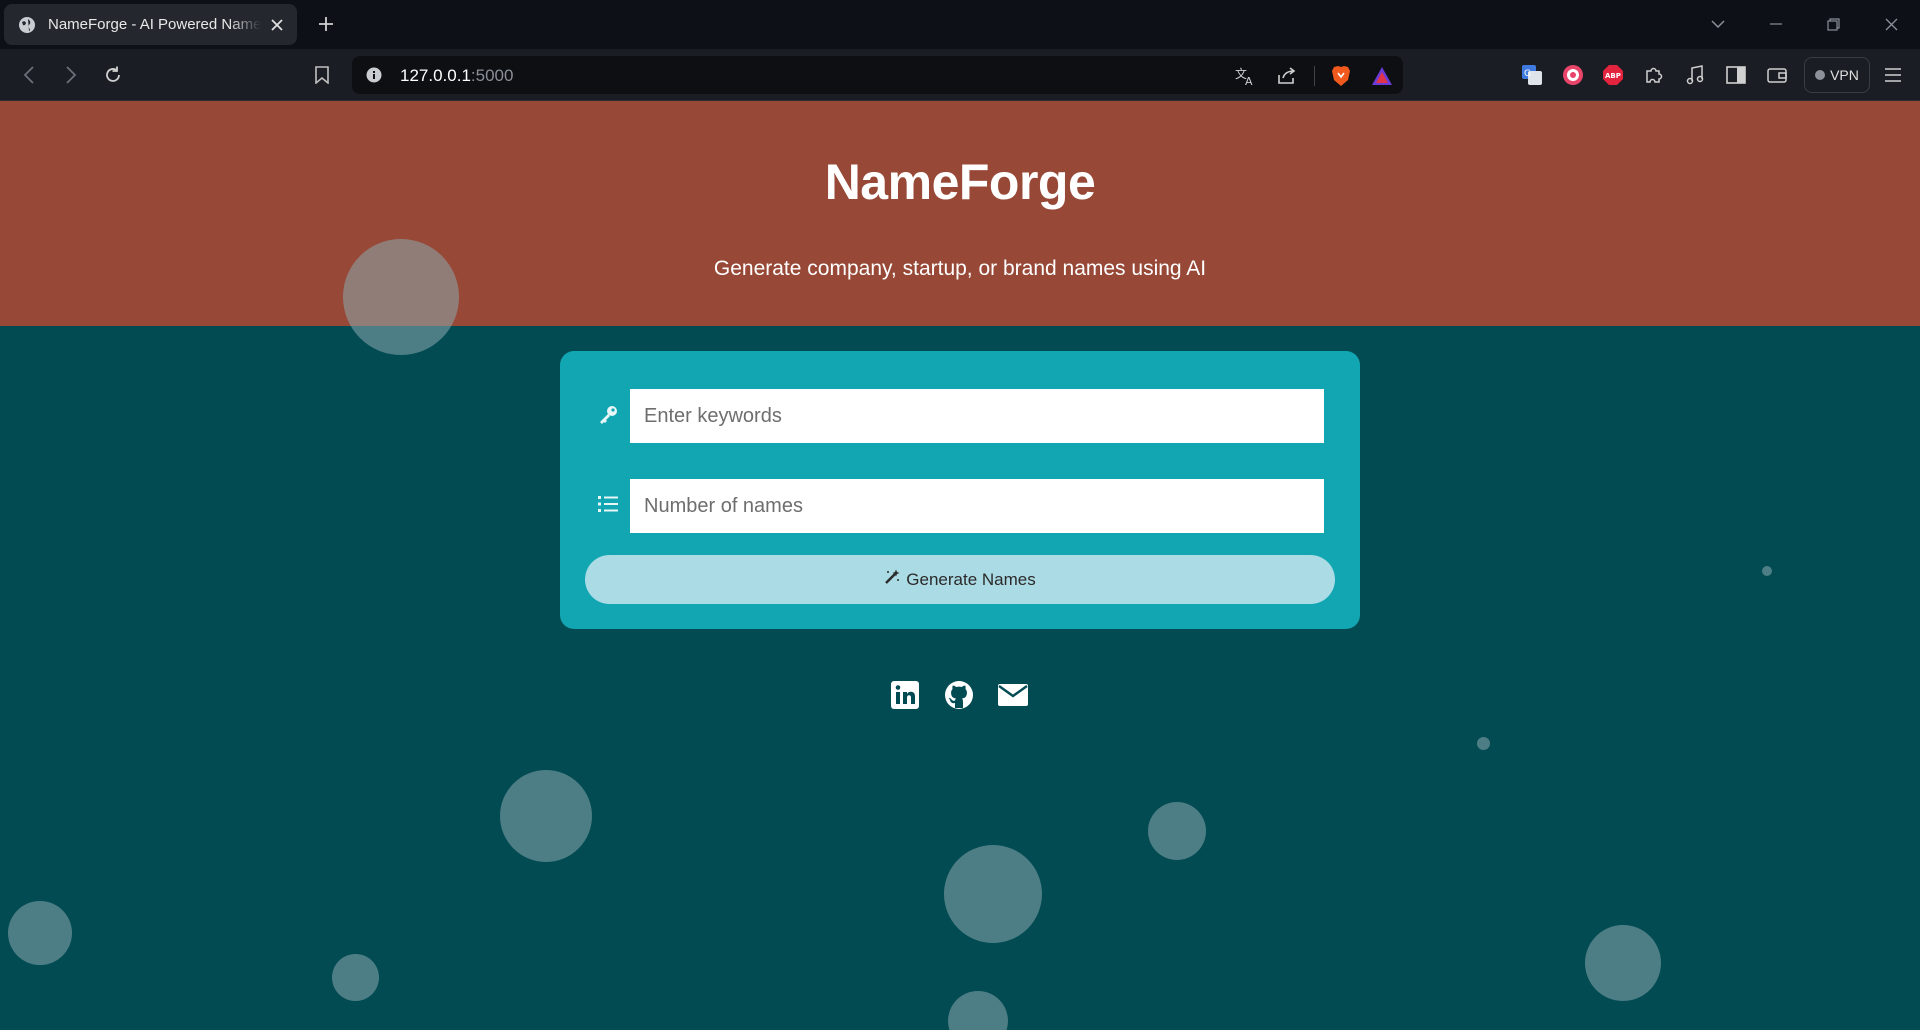  I want to click on record-extension-icon, so click(1573, 75).